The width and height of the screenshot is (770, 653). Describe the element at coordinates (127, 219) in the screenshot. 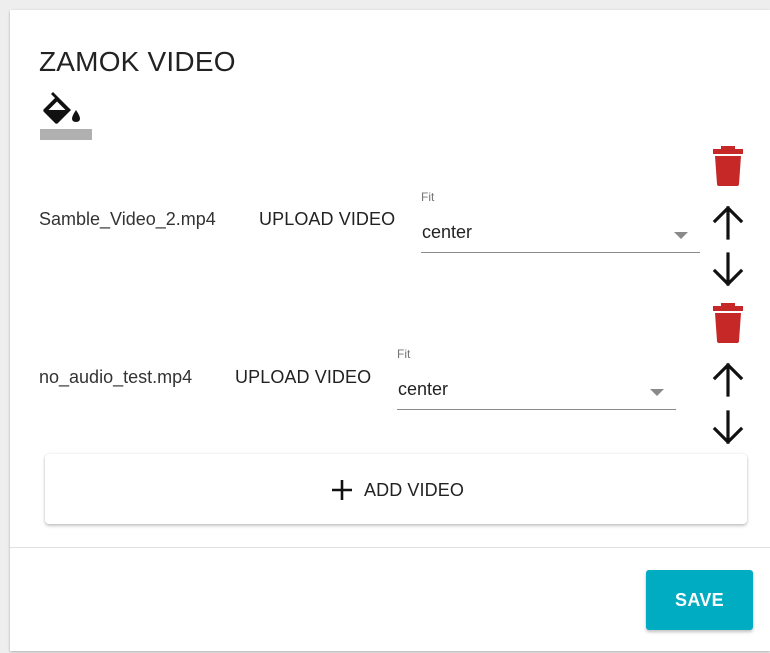

I see `video-filename: Samble_Video_2.mp4` at that location.